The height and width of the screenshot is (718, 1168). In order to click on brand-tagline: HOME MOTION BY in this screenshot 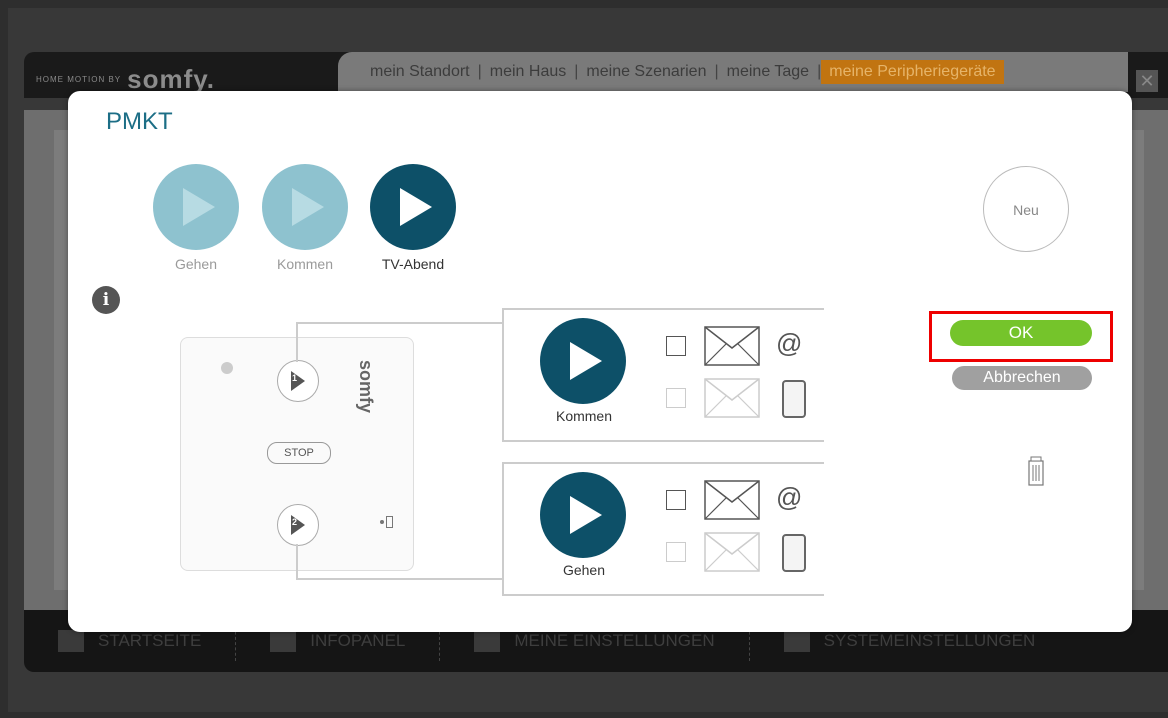, I will do `click(79, 79)`.